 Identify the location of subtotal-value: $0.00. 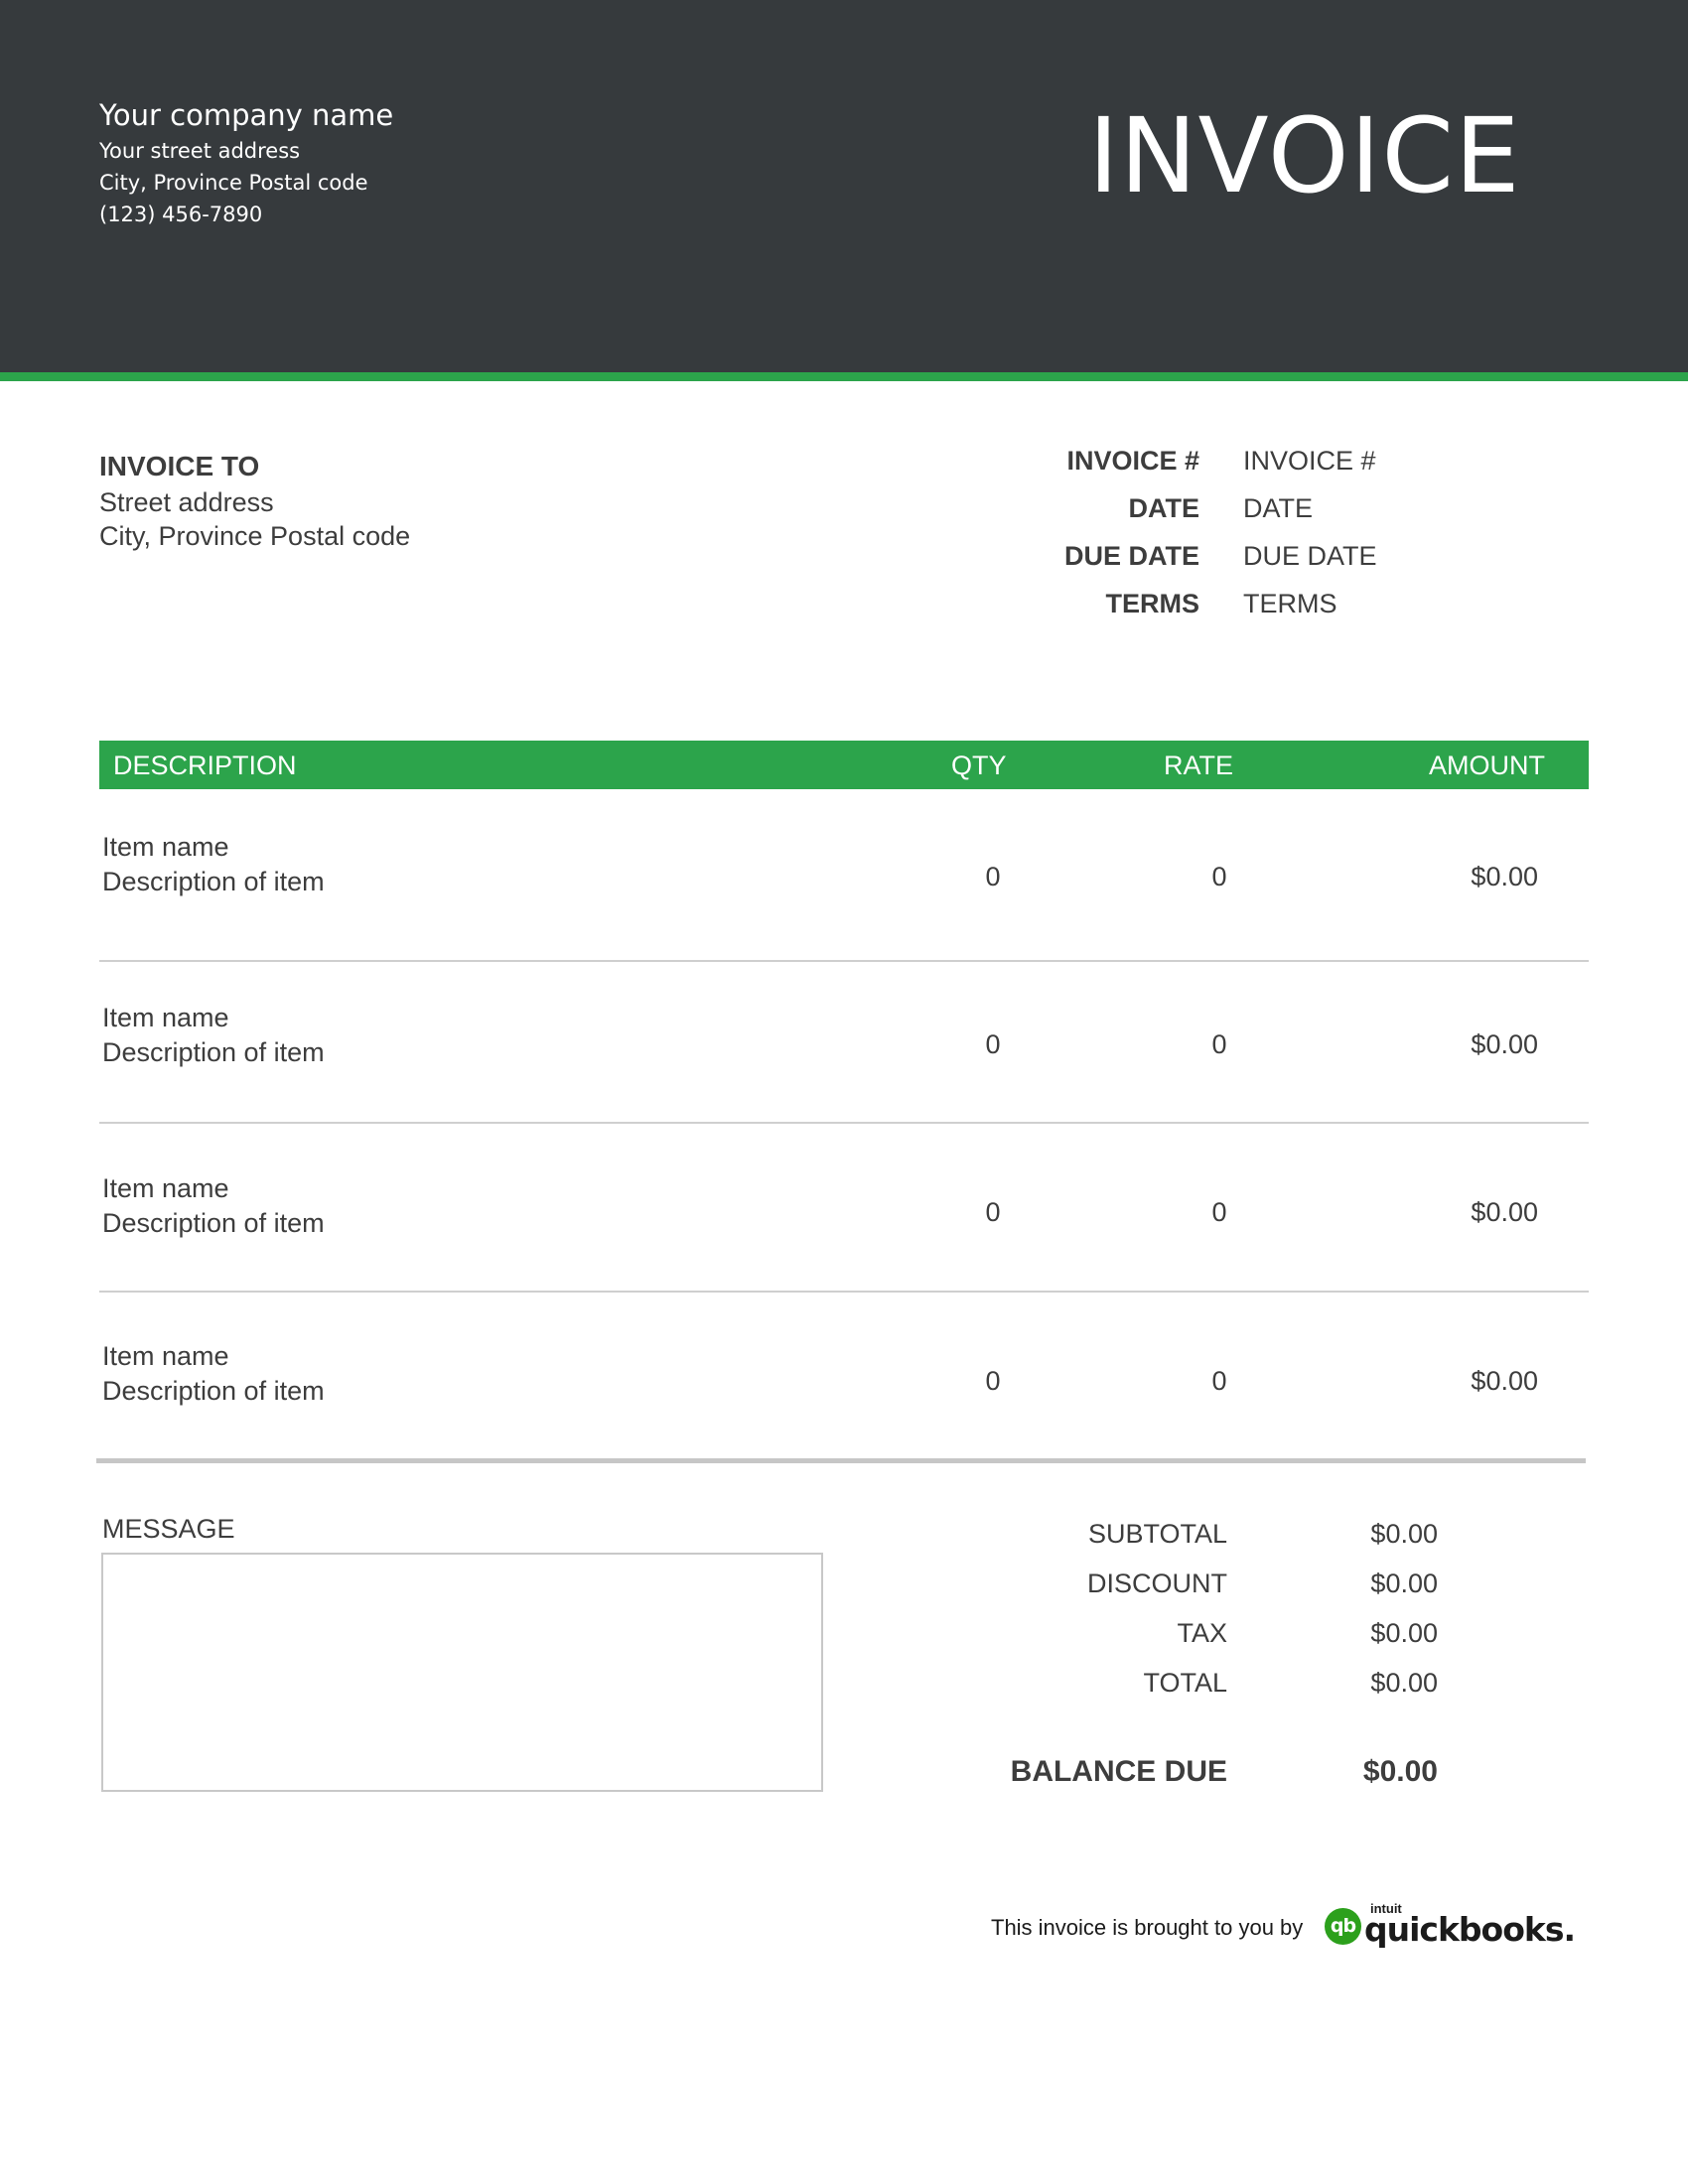
(1404, 1534).